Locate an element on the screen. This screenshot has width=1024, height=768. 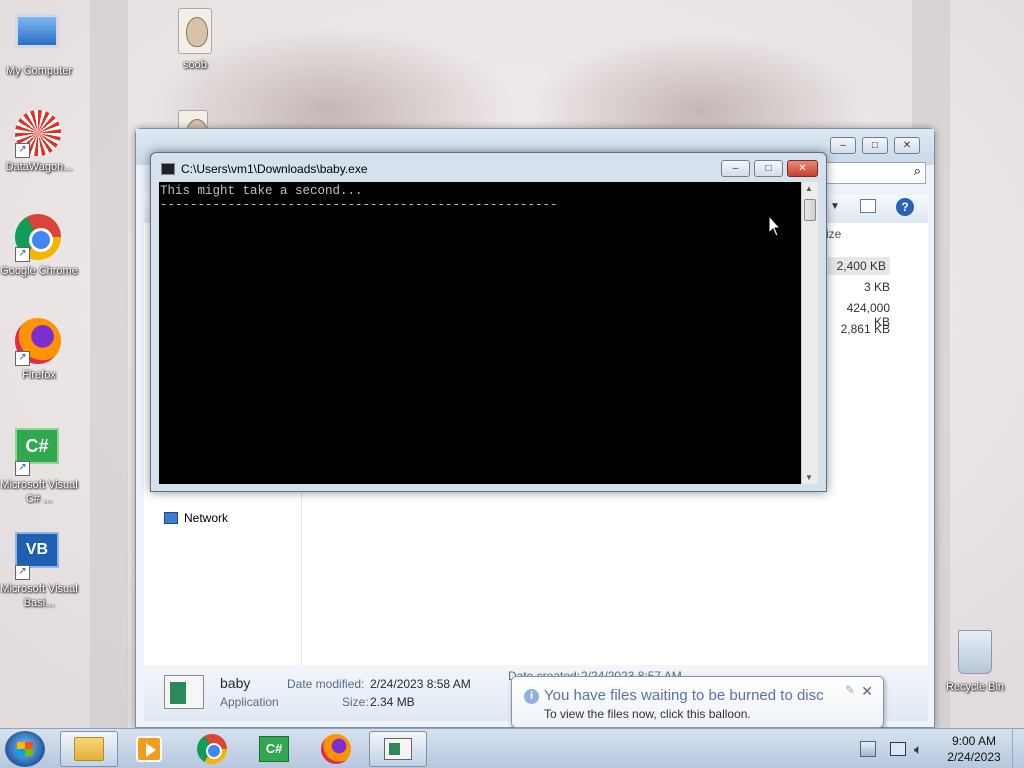
taskbar-visual-csharp: C# is located at coordinates (274, 749).